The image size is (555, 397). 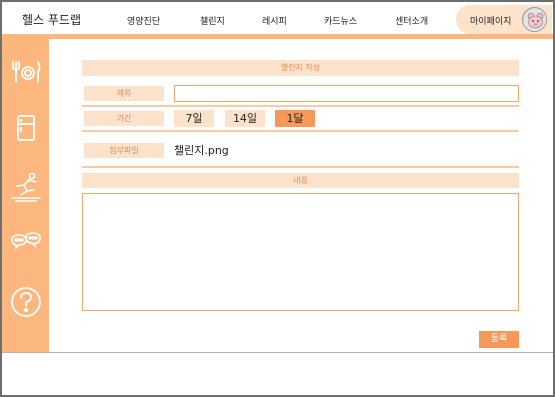 I want to click on title-label: 제목, so click(x=124, y=93).